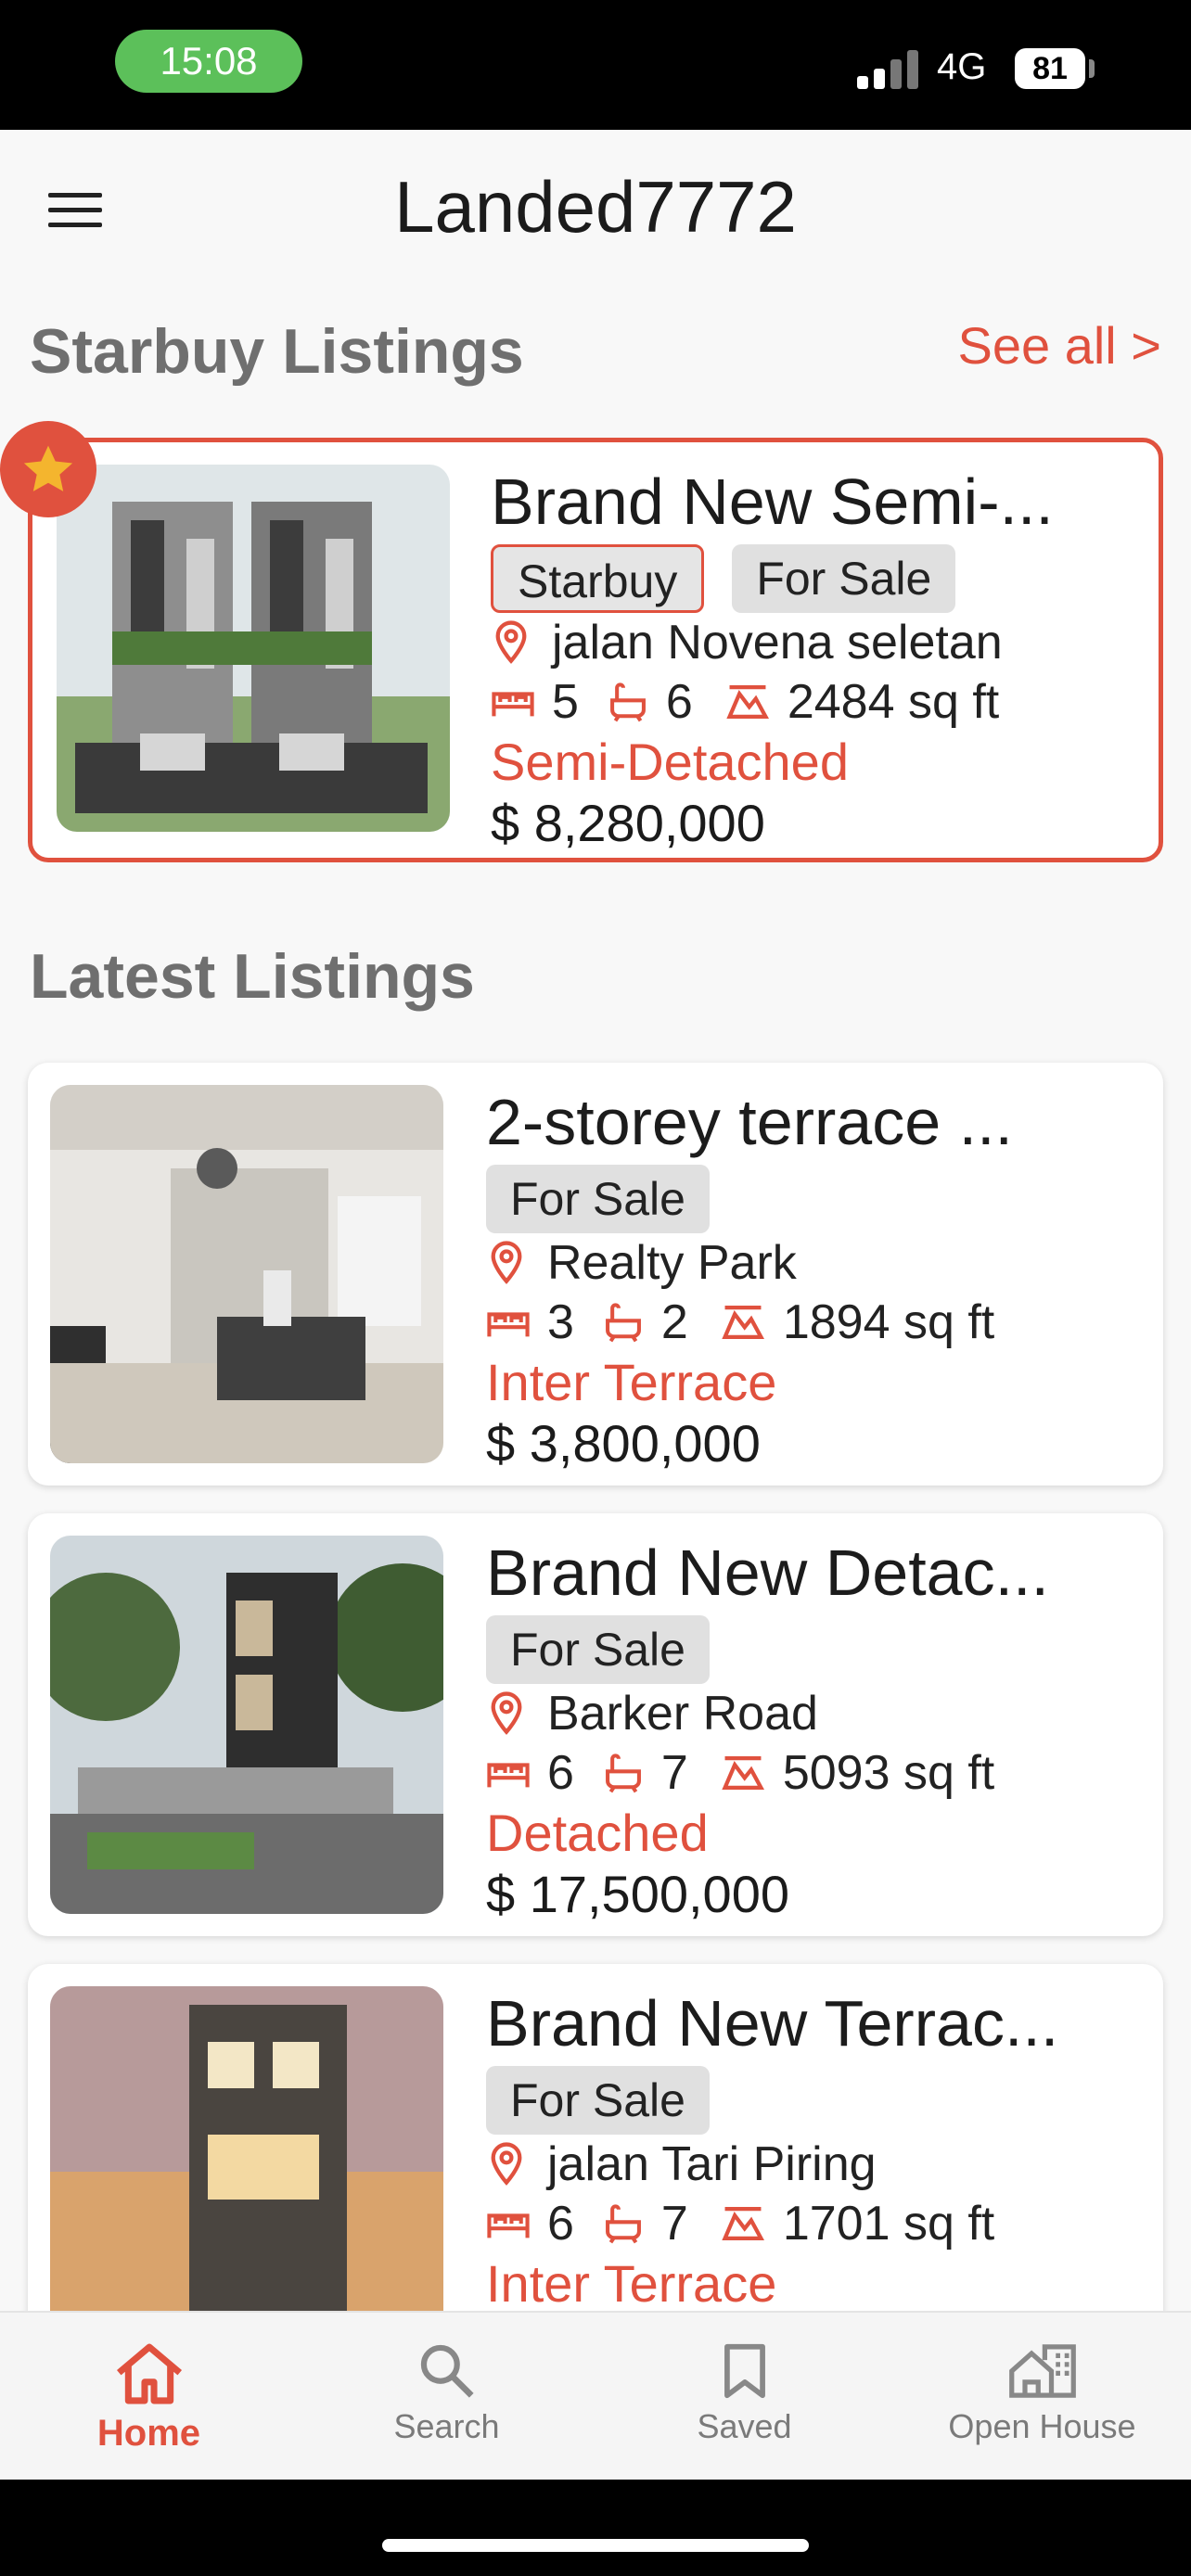  I want to click on area-size: 1701 sq ft, so click(888, 2224).